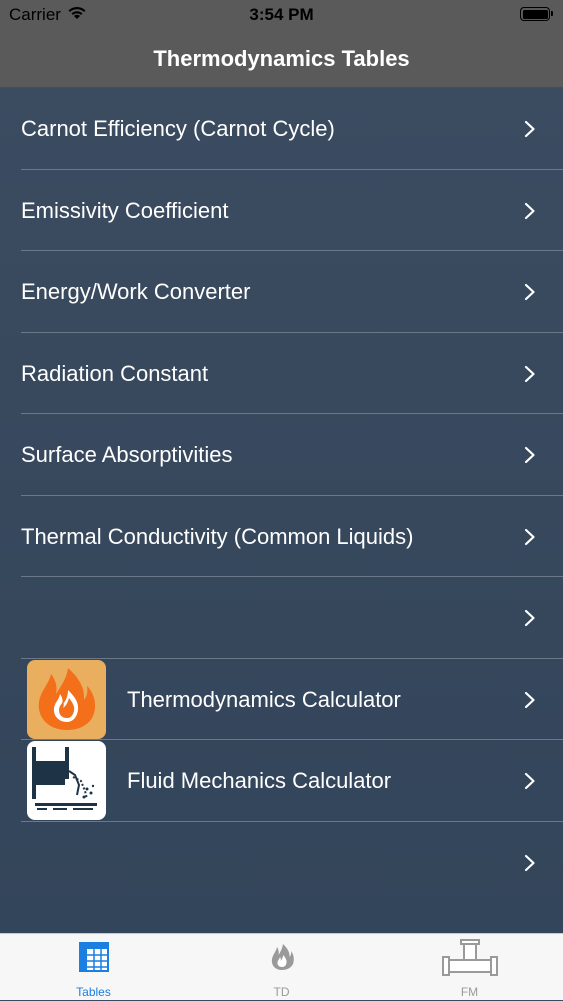  What do you see at coordinates (125, 210) in the screenshot?
I see `list-item-label: Emissivity Coefficient` at bounding box center [125, 210].